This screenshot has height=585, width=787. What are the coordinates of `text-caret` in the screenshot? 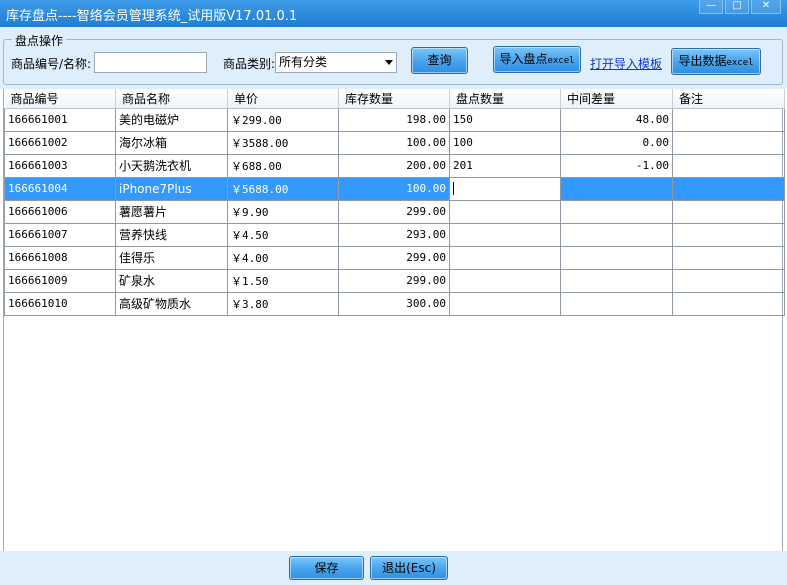 It's located at (453, 189).